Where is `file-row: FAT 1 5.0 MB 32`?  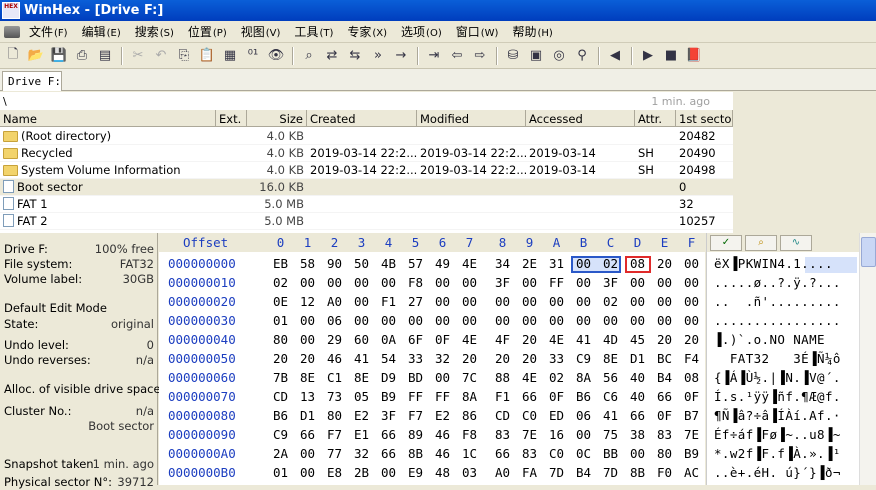 file-row: FAT 1 5.0 MB 32 is located at coordinates (366, 204).